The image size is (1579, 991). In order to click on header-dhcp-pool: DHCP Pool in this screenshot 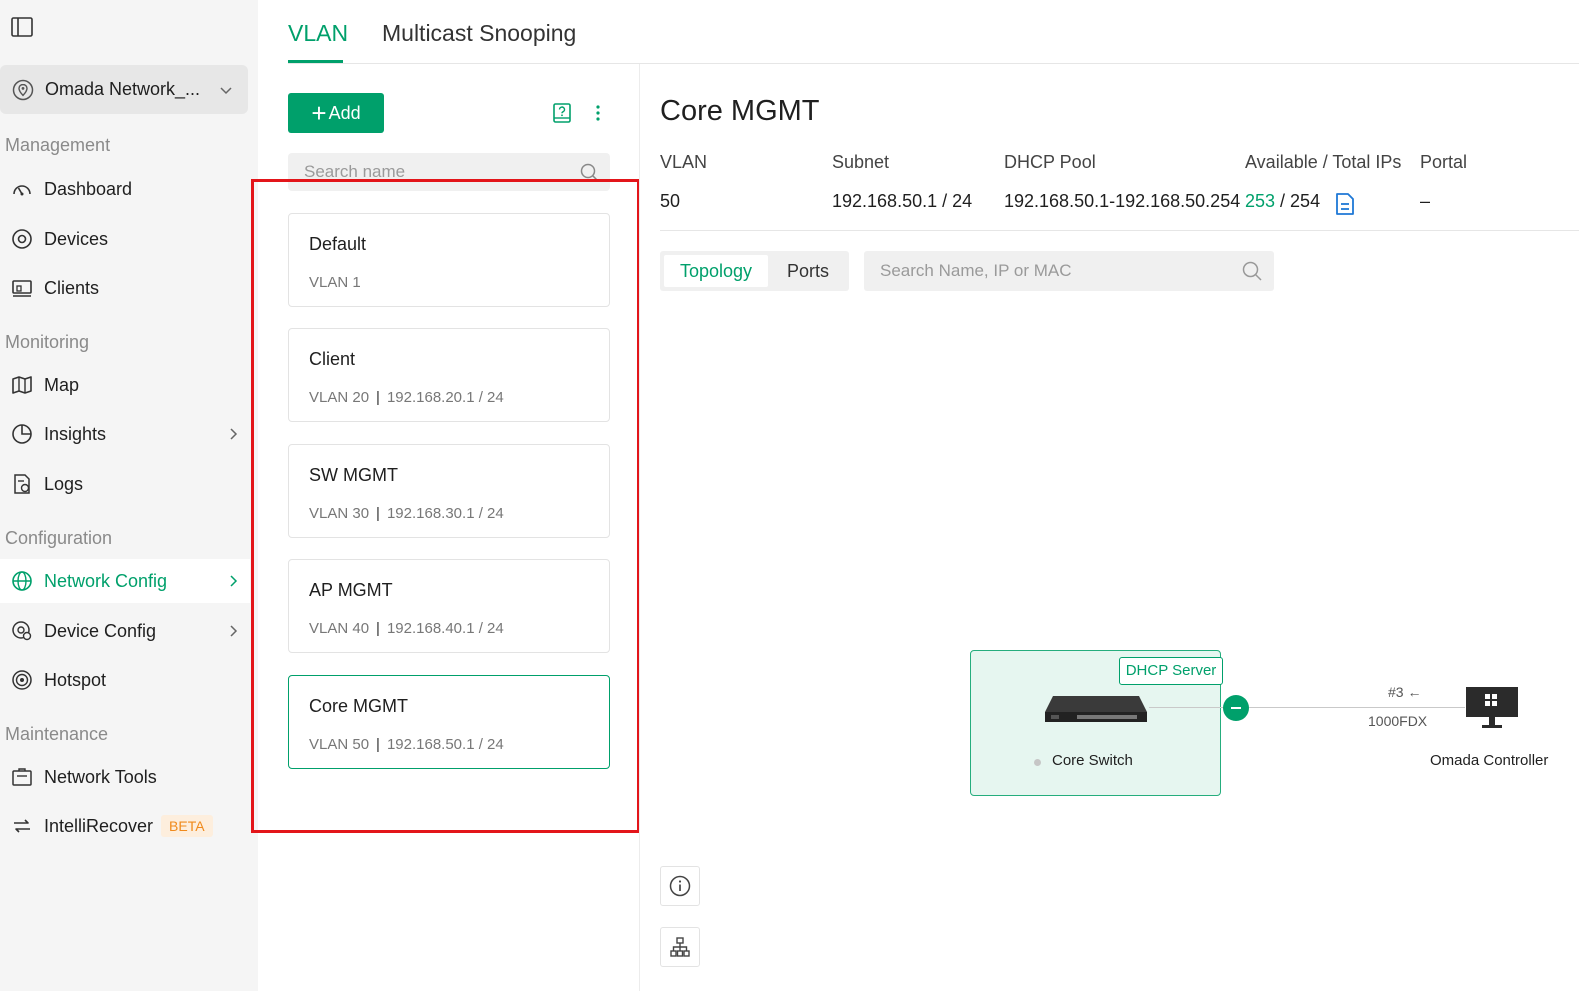, I will do `click(1050, 162)`.